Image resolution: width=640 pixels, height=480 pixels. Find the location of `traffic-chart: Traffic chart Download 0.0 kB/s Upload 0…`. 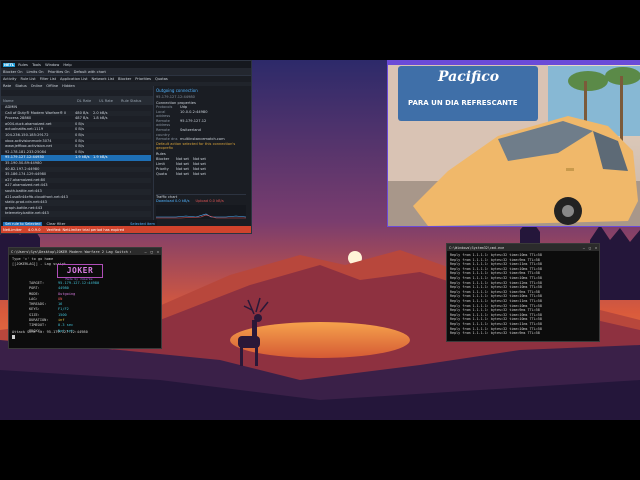

traffic-chart: Traffic chart Download 0.0 kB/s Upload 0… is located at coordinates (201, 209).